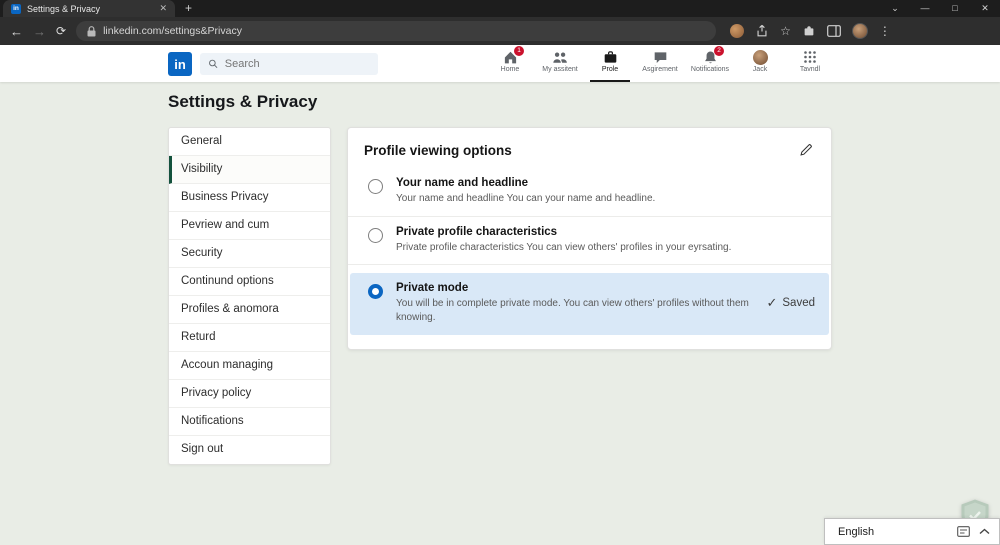 This screenshot has width=1000, height=545. I want to click on saved-status: ✓ Saved, so click(790, 302).